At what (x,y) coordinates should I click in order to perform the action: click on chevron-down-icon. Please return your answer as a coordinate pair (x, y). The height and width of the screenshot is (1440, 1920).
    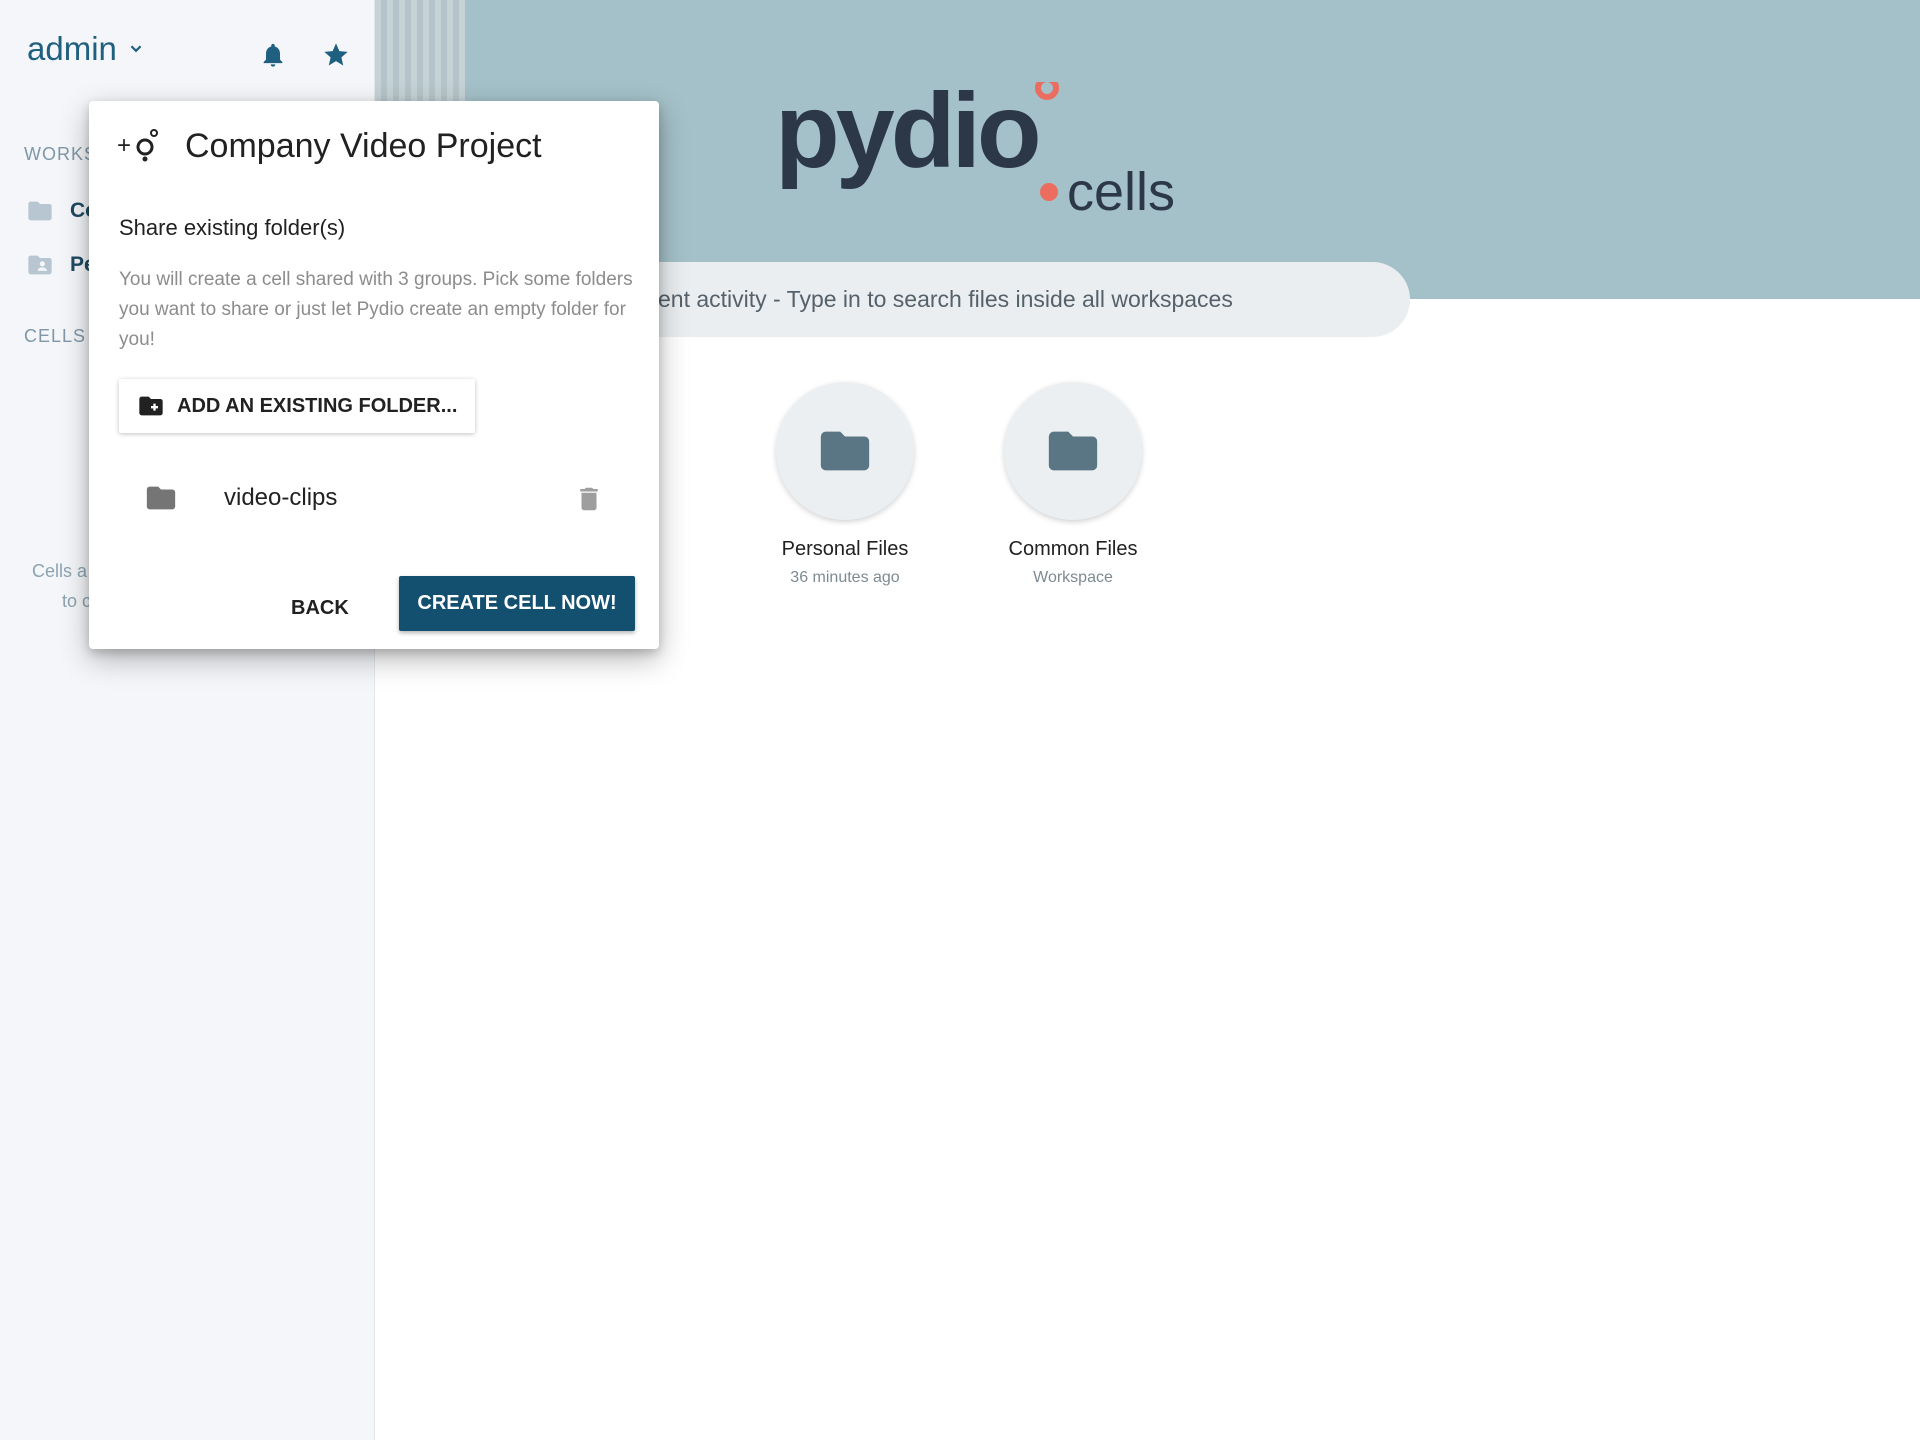
    Looking at the image, I should click on (136, 49).